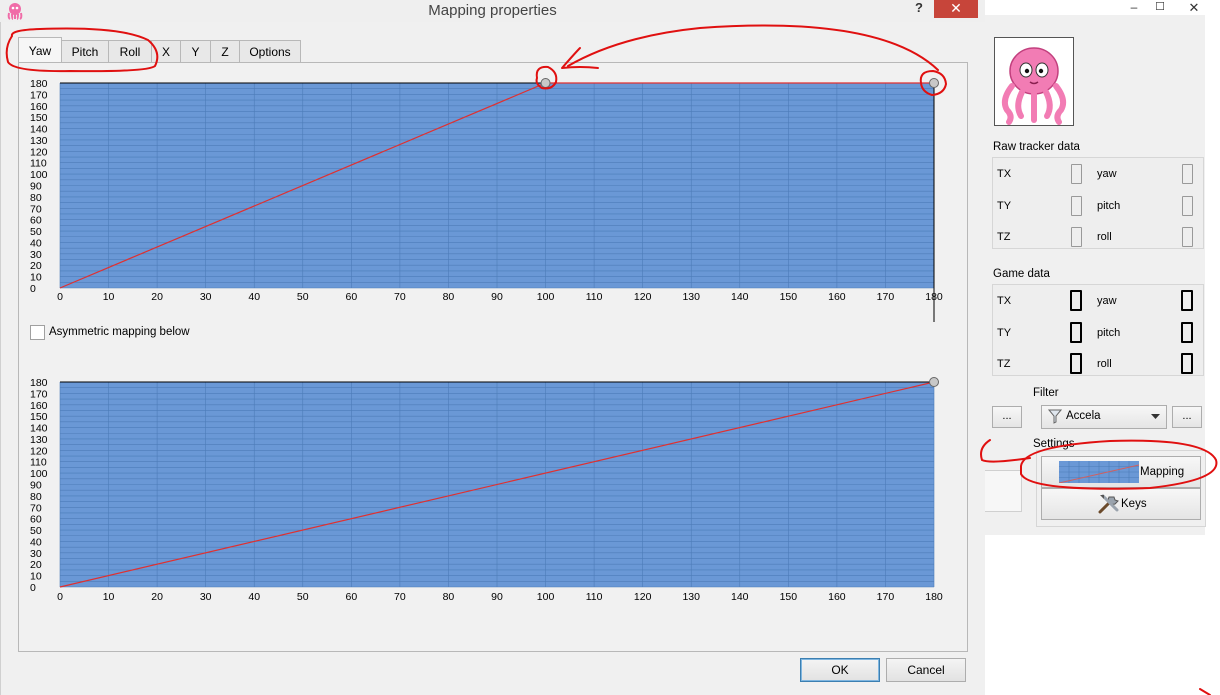 Image resolution: width=1220 pixels, height=695 pixels. Describe the element at coordinates (1104, 237) in the screenshot. I see `raw-roll-label: roll` at that location.